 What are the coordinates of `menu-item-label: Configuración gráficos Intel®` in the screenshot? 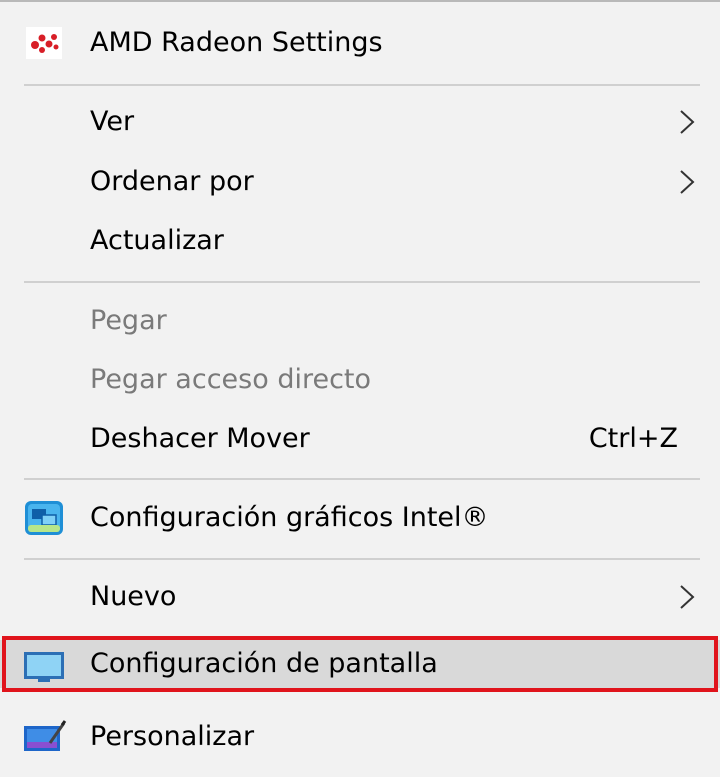 It's located at (289, 517).